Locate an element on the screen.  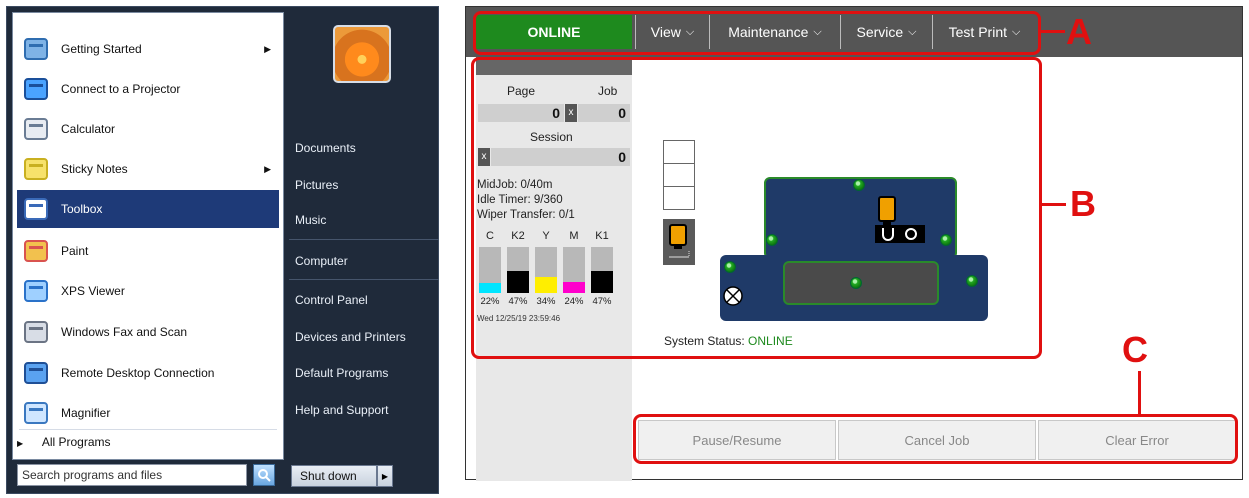
program-item: Paint is located at coordinates (148, 251).